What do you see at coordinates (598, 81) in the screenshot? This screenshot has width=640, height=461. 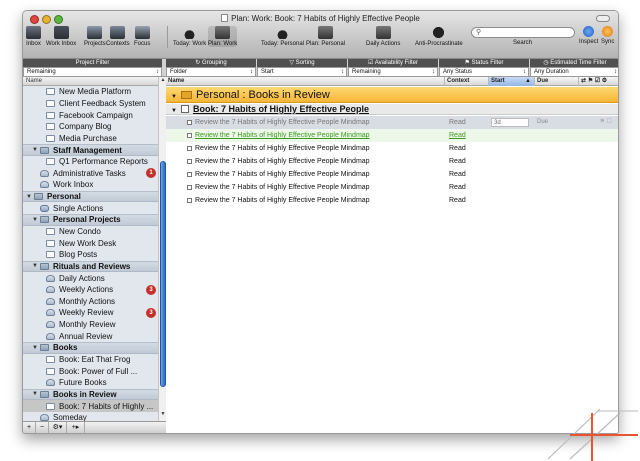 I see `column-flags: ⇄ ⚑ ☑ ⚙` at bounding box center [598, 81].